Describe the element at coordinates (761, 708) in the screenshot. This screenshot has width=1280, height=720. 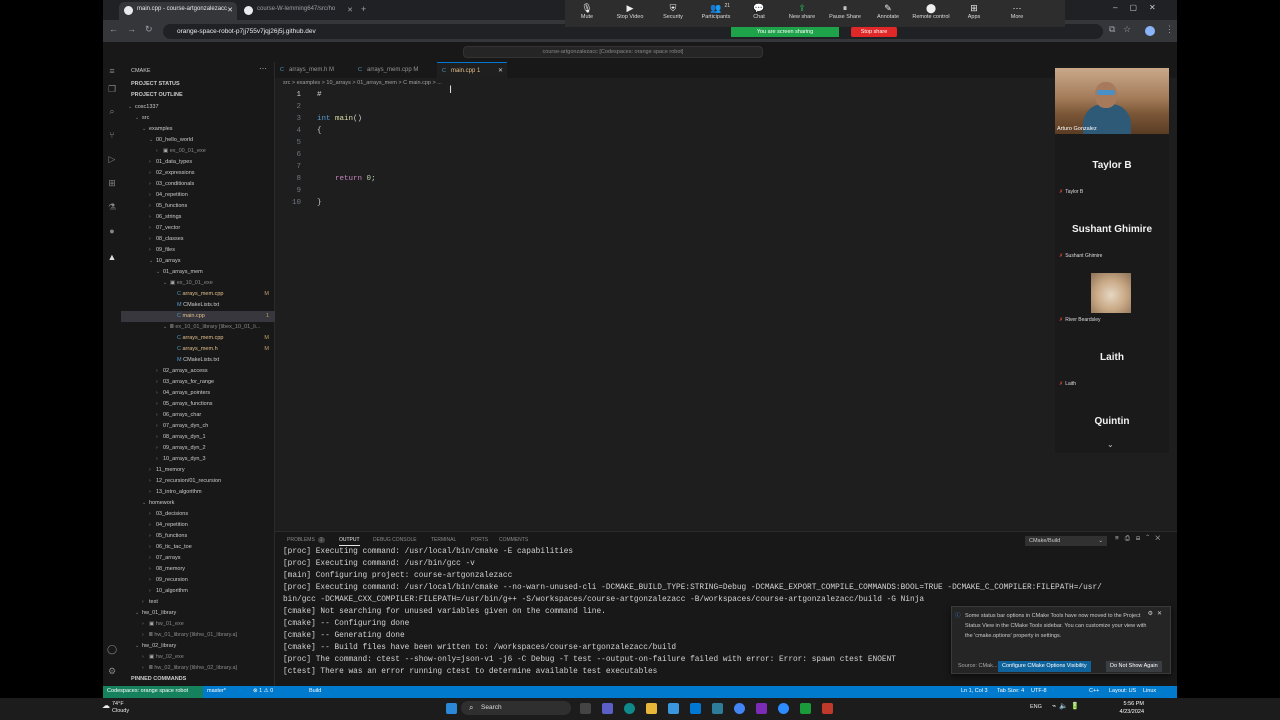
I see `visual-studio-icon` at that location.